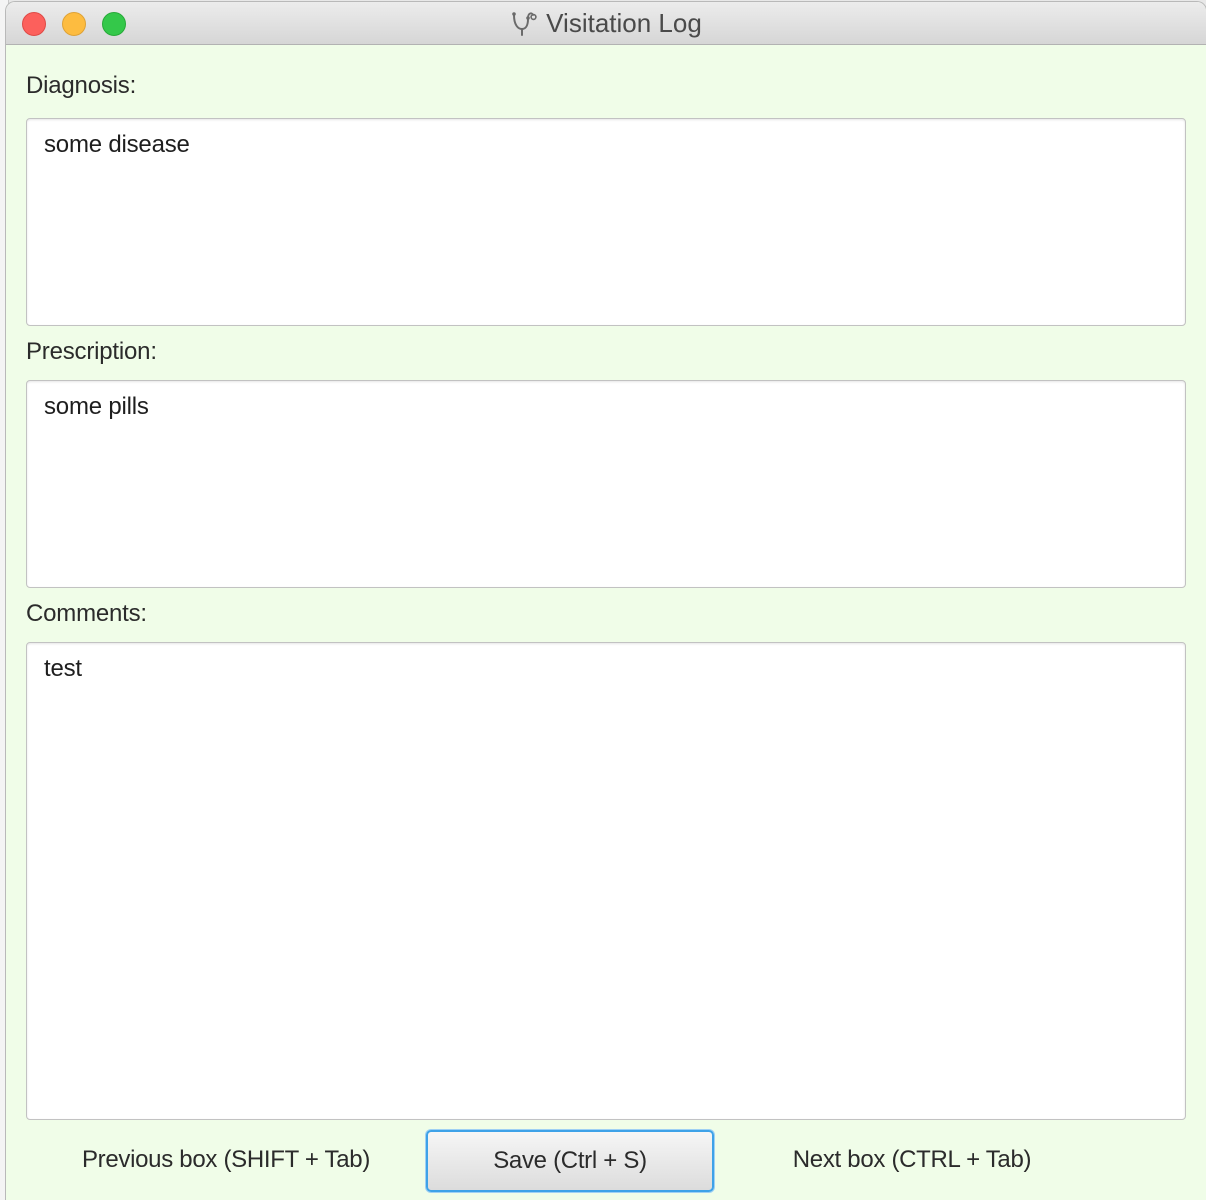 The height and width of the screenshot is (1200, 1206). I want to click on title-bar: Visitation Log, so click(606, 23).